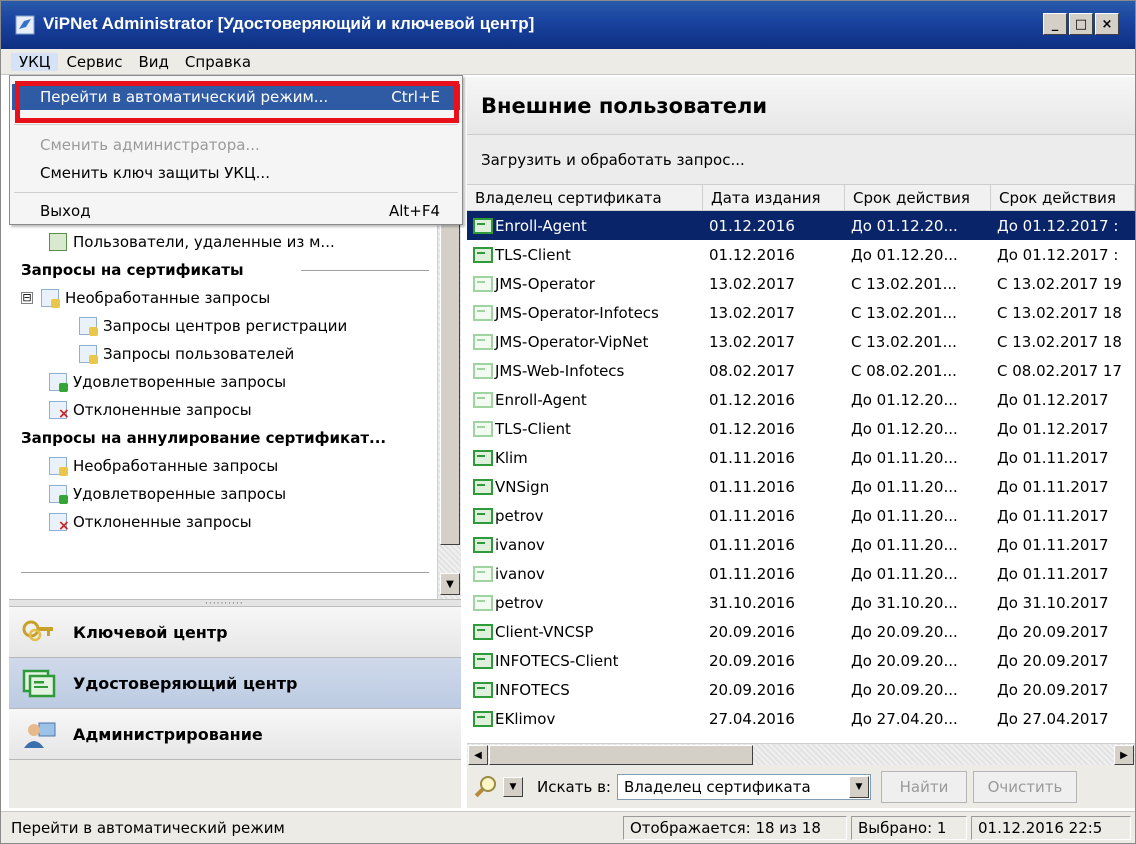  I want to click on tree-item-registration-center-requests: Запросы центров регистрации, so click(213, 326).